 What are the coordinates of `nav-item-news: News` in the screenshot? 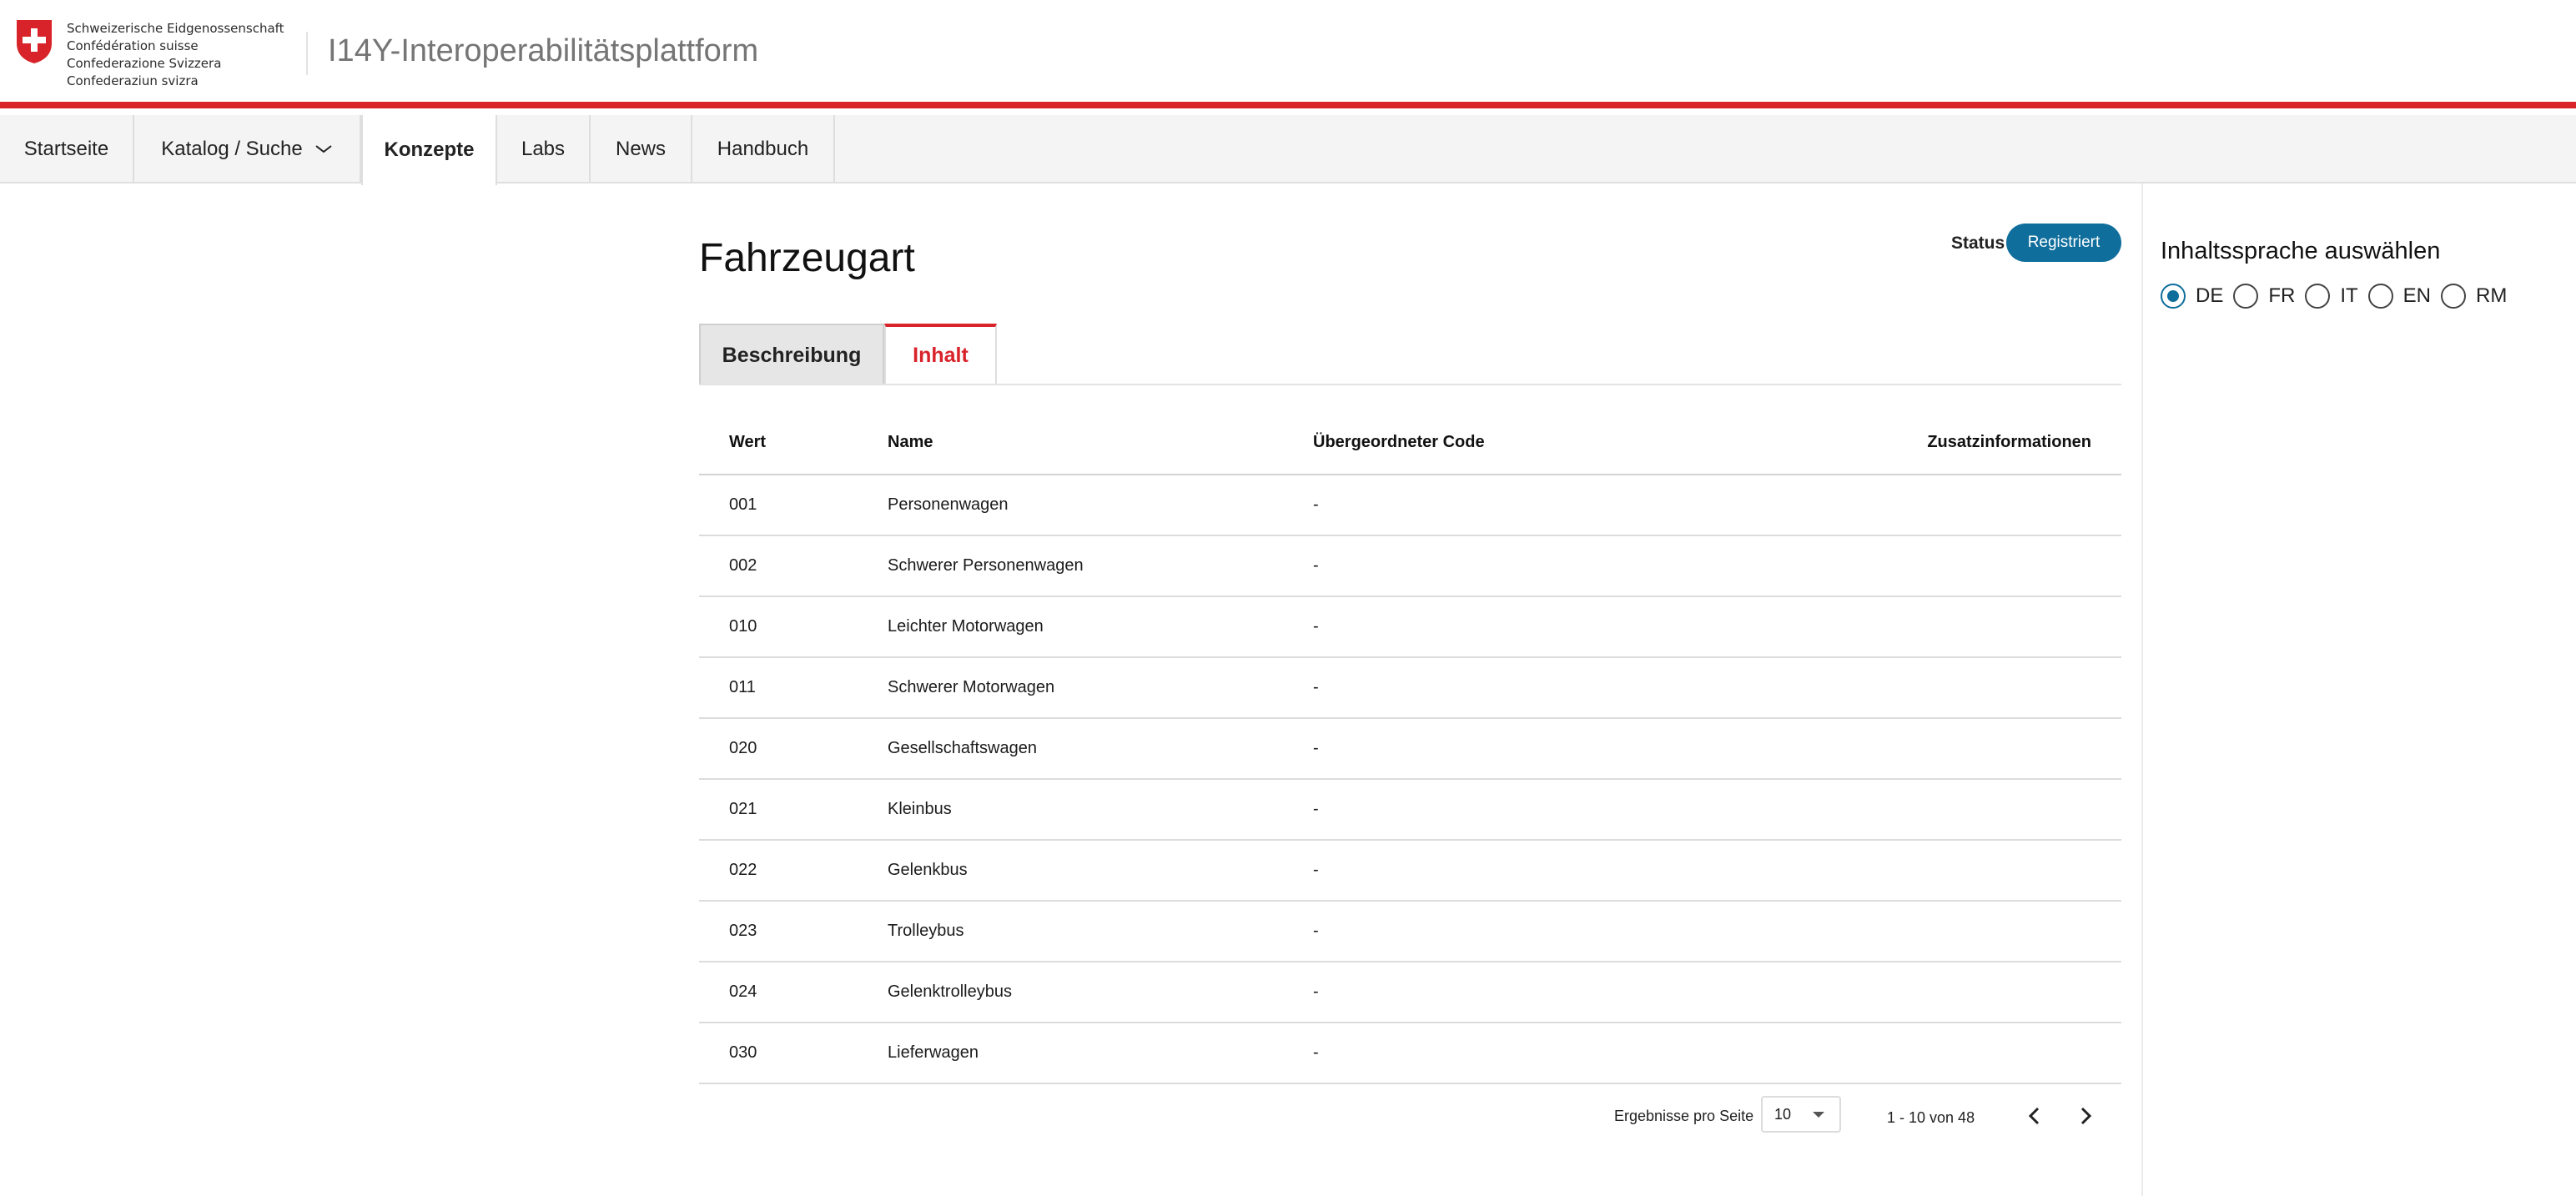 It's located at (641, 149).